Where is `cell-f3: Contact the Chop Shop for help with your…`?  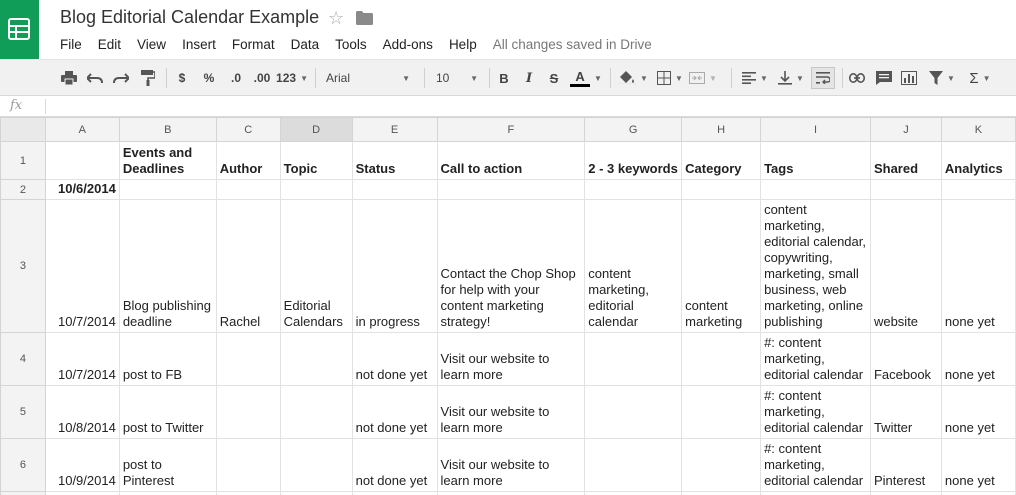
cell-f3: Contact the Chop Shop for help with your… is located at coordinates (511, 266).